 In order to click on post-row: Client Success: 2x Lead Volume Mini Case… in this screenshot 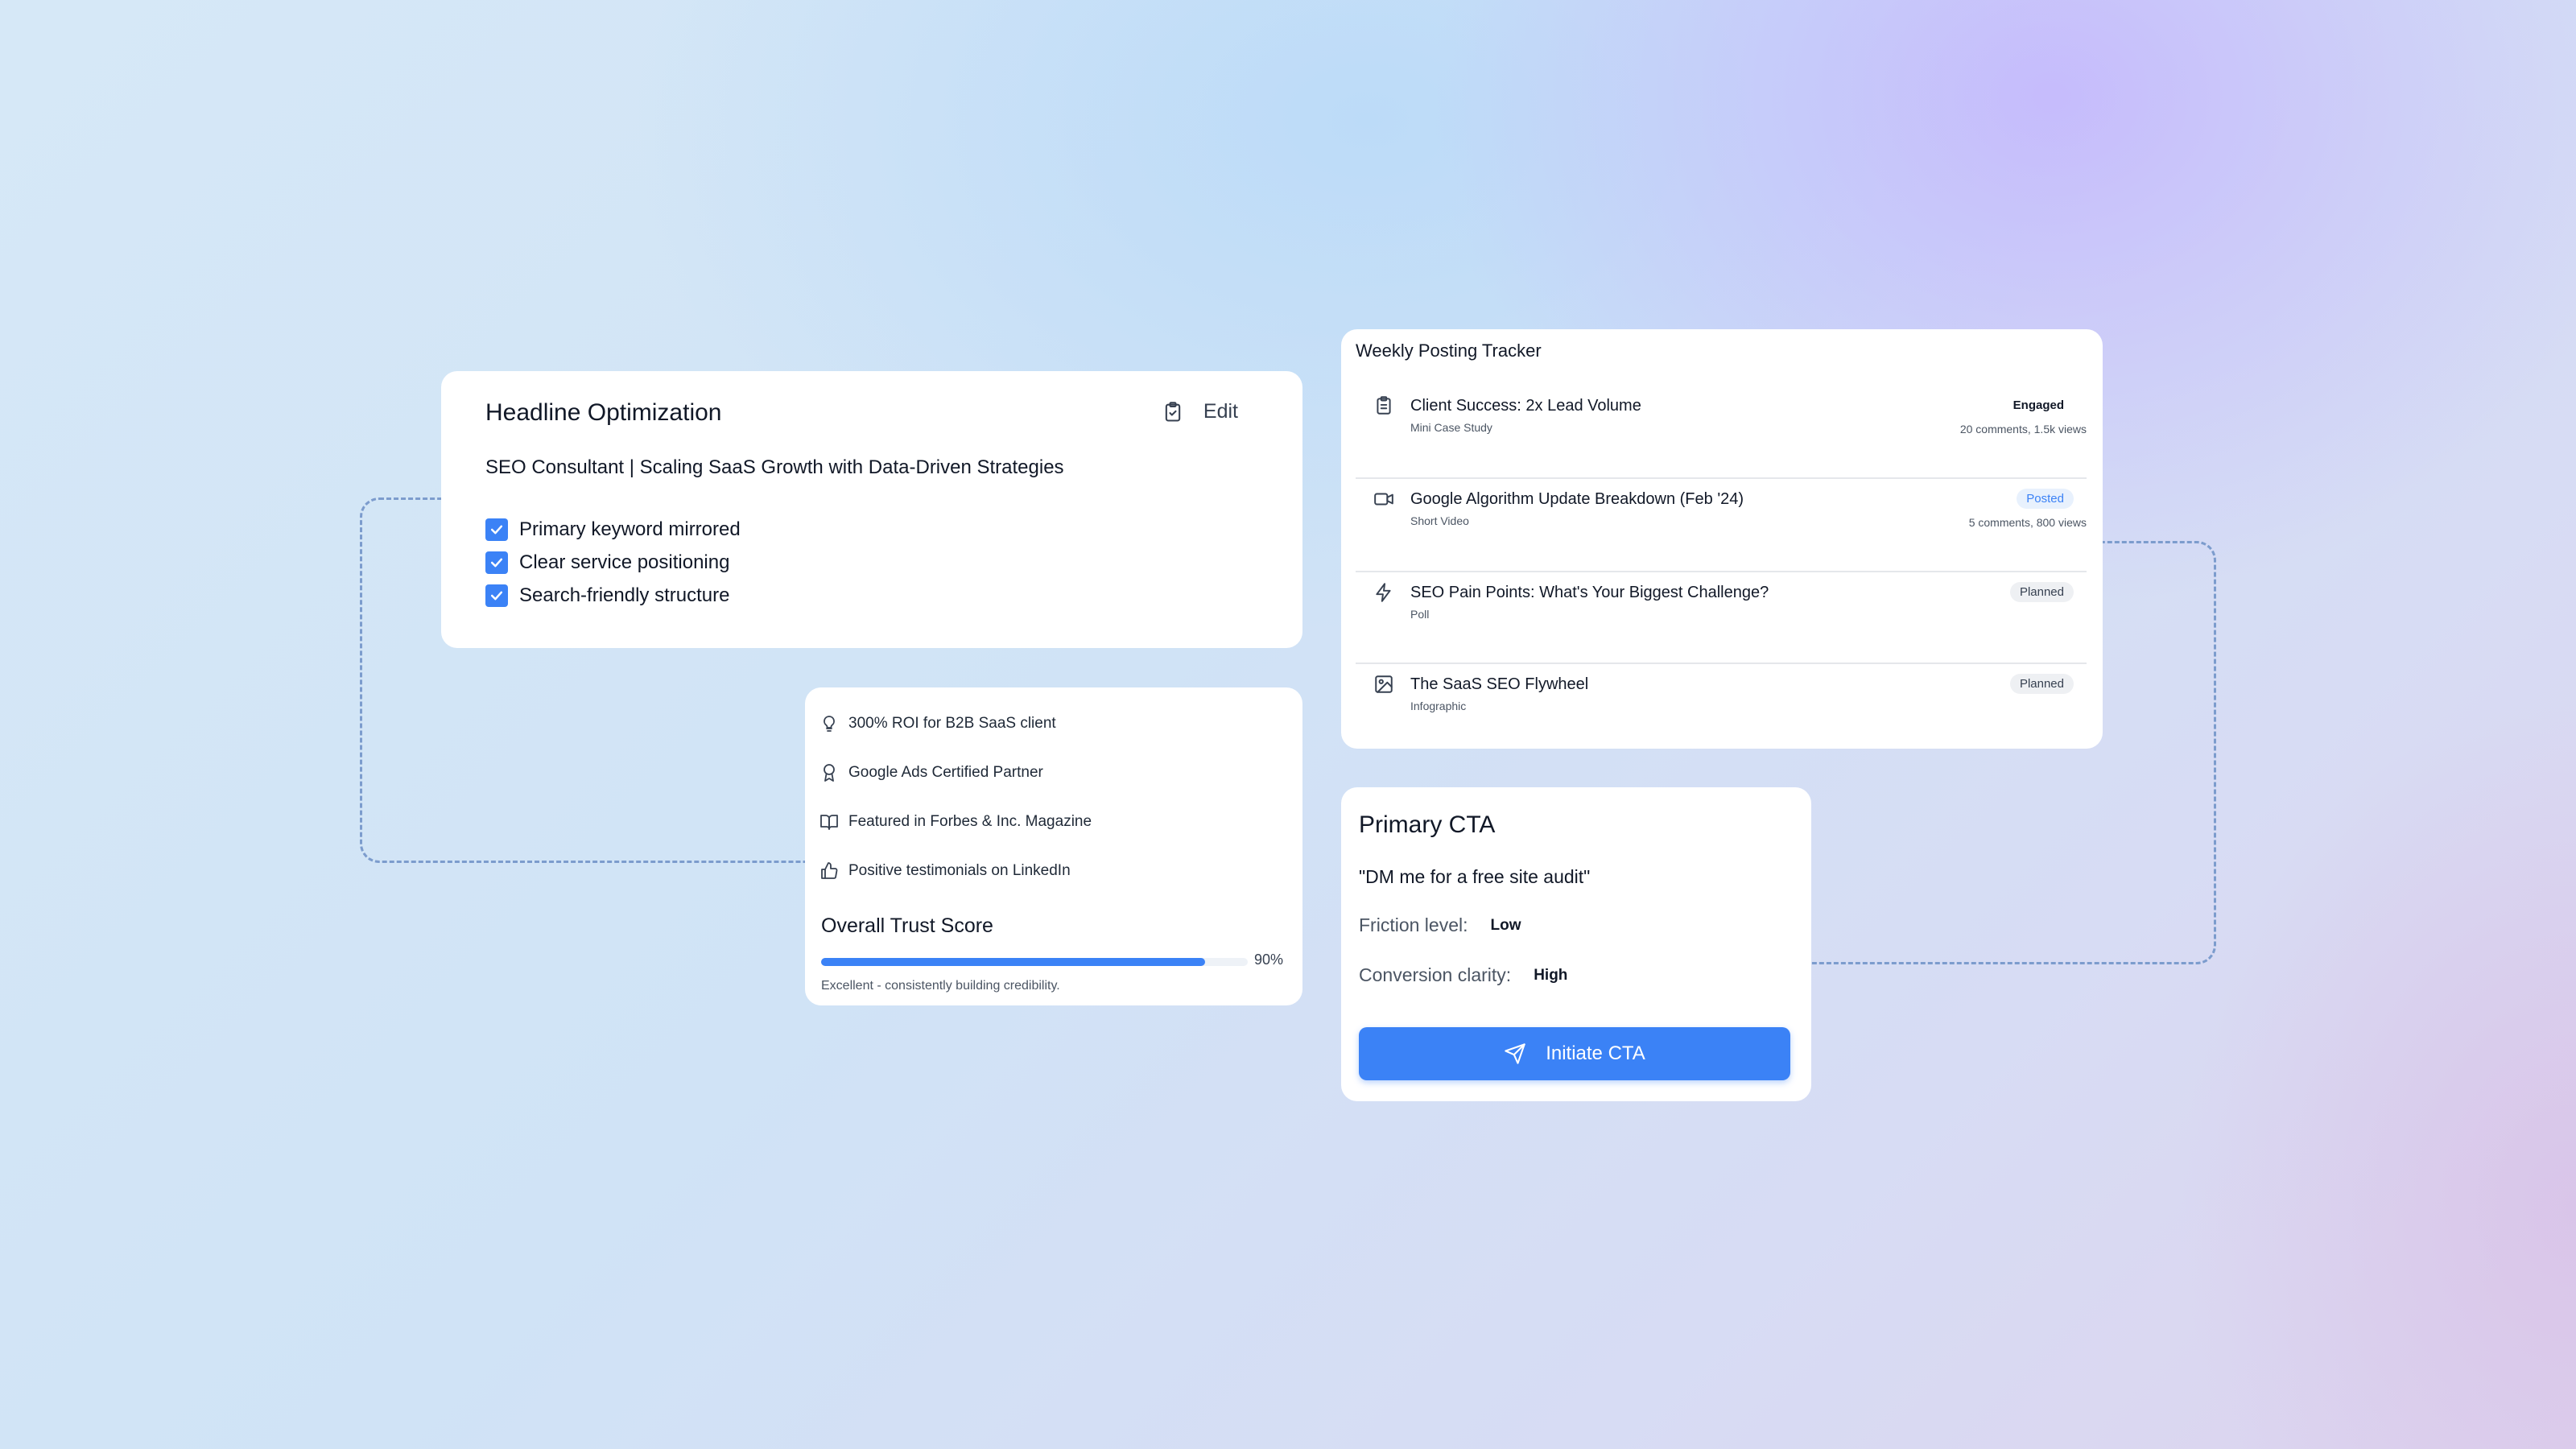, I will do `click(1721, 432)`.